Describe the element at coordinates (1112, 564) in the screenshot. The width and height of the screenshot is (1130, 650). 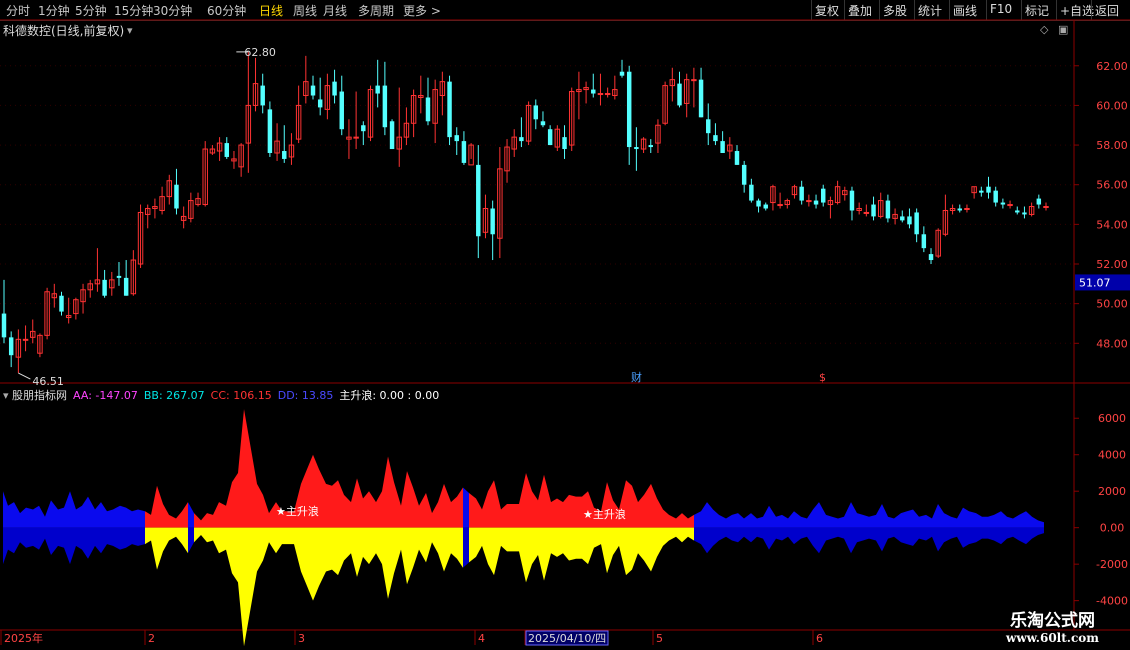
I see `ind-tick-label: -2000` at that location.